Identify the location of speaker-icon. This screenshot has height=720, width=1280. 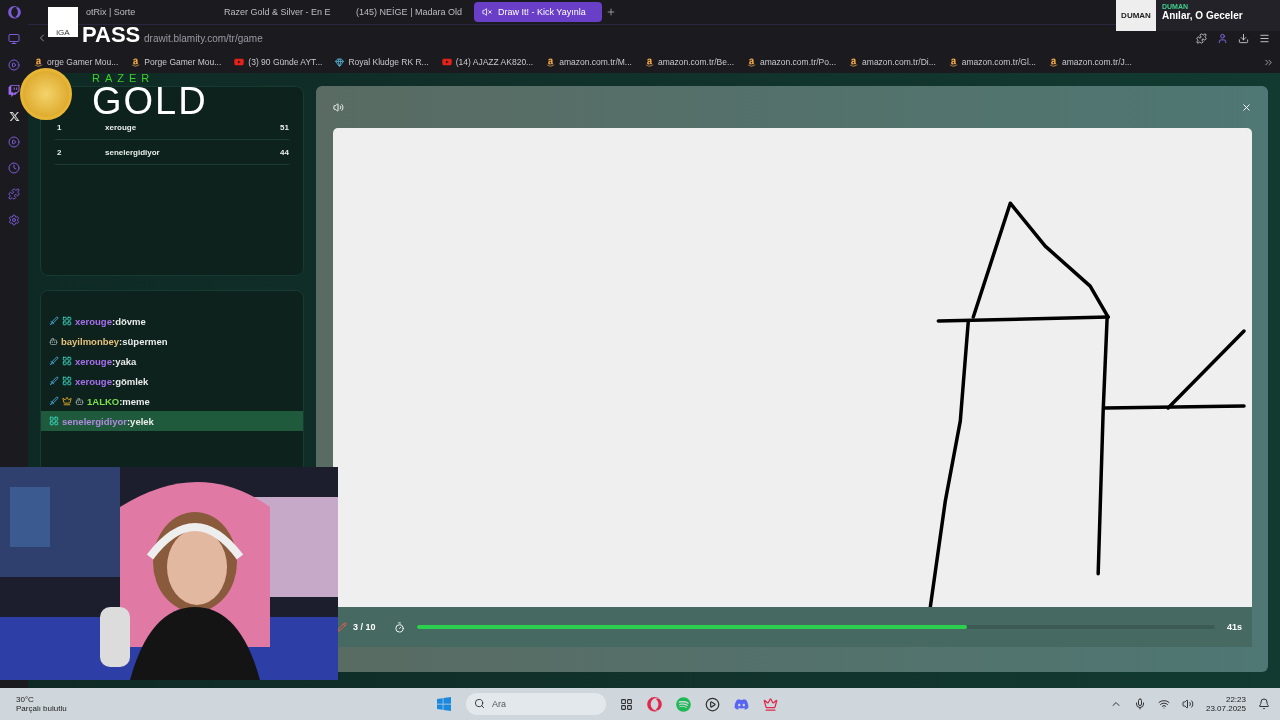
(338, 107).